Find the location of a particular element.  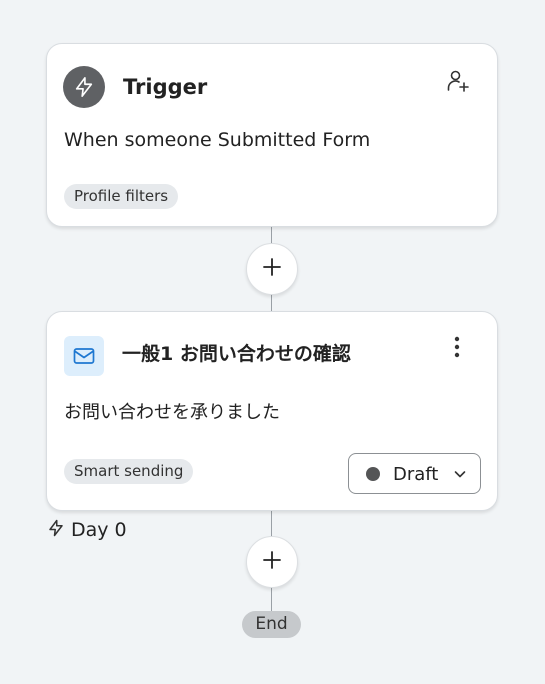

email-step-title: 一般1 お問い合わせの確認 is located at coordinates (236, 354).